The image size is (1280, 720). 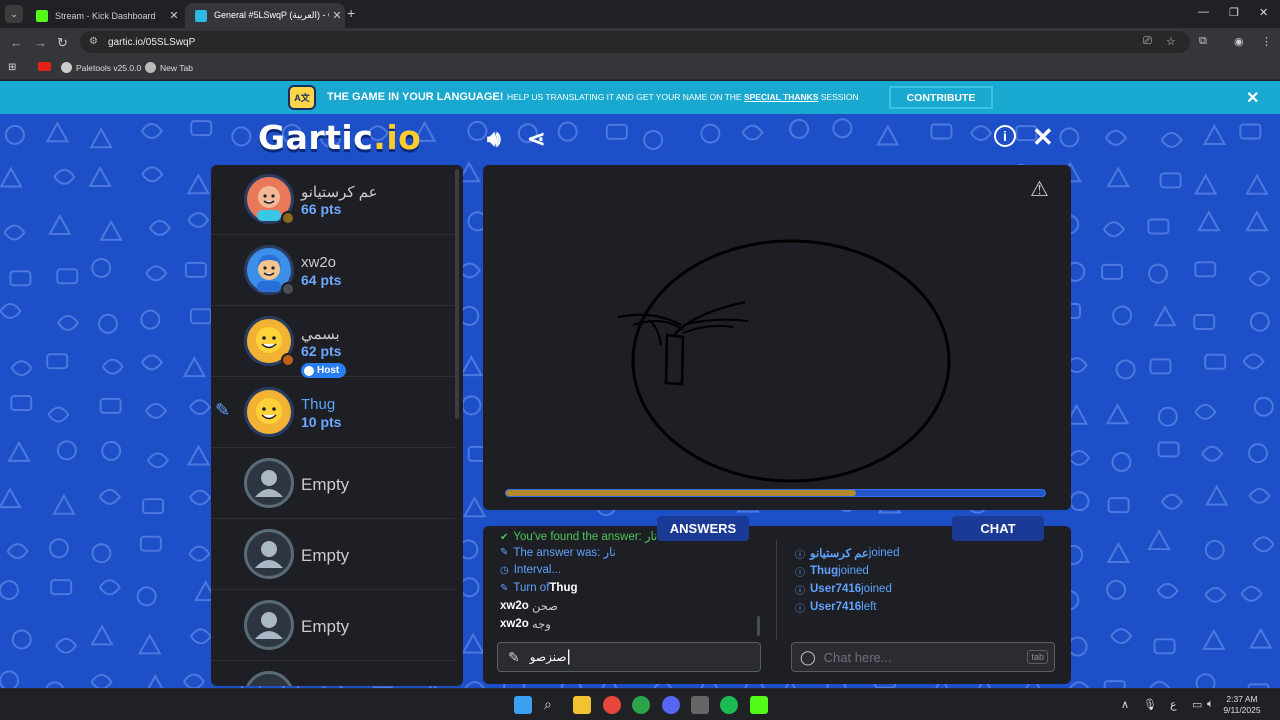 What do you see at coordinates (101, 67) in the screenshot?
I see `bookmark-paletools: Paletools v25.0.0` at bounding box center [101, 67].